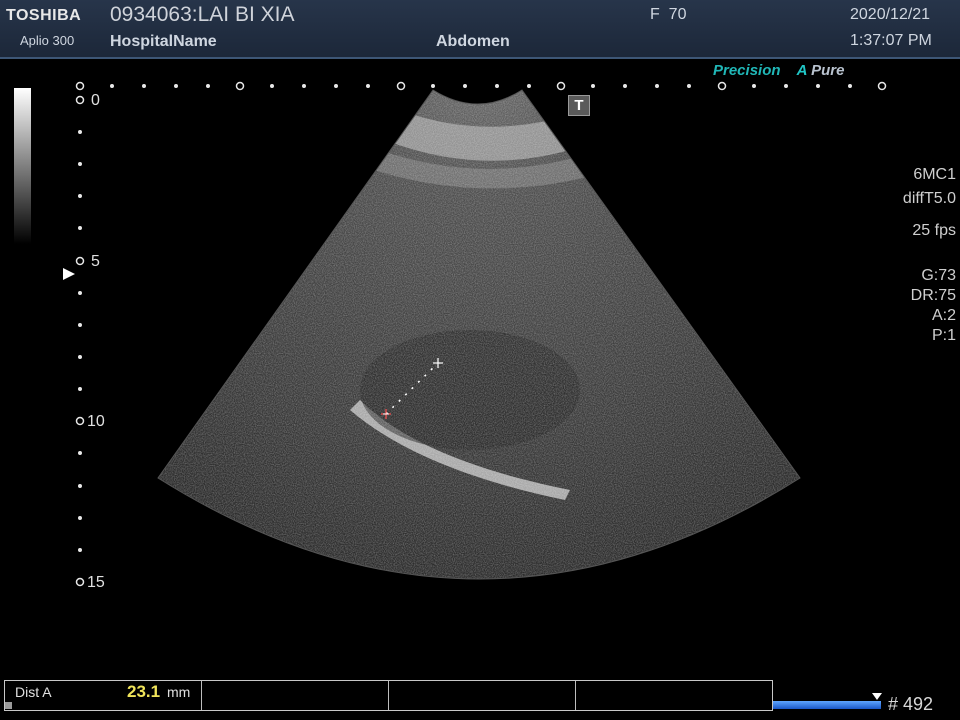  Describe the element at coordinates (103, 695) in the screenshot. I see `measurement-cell: Dist A 23.1 mm` at that location.